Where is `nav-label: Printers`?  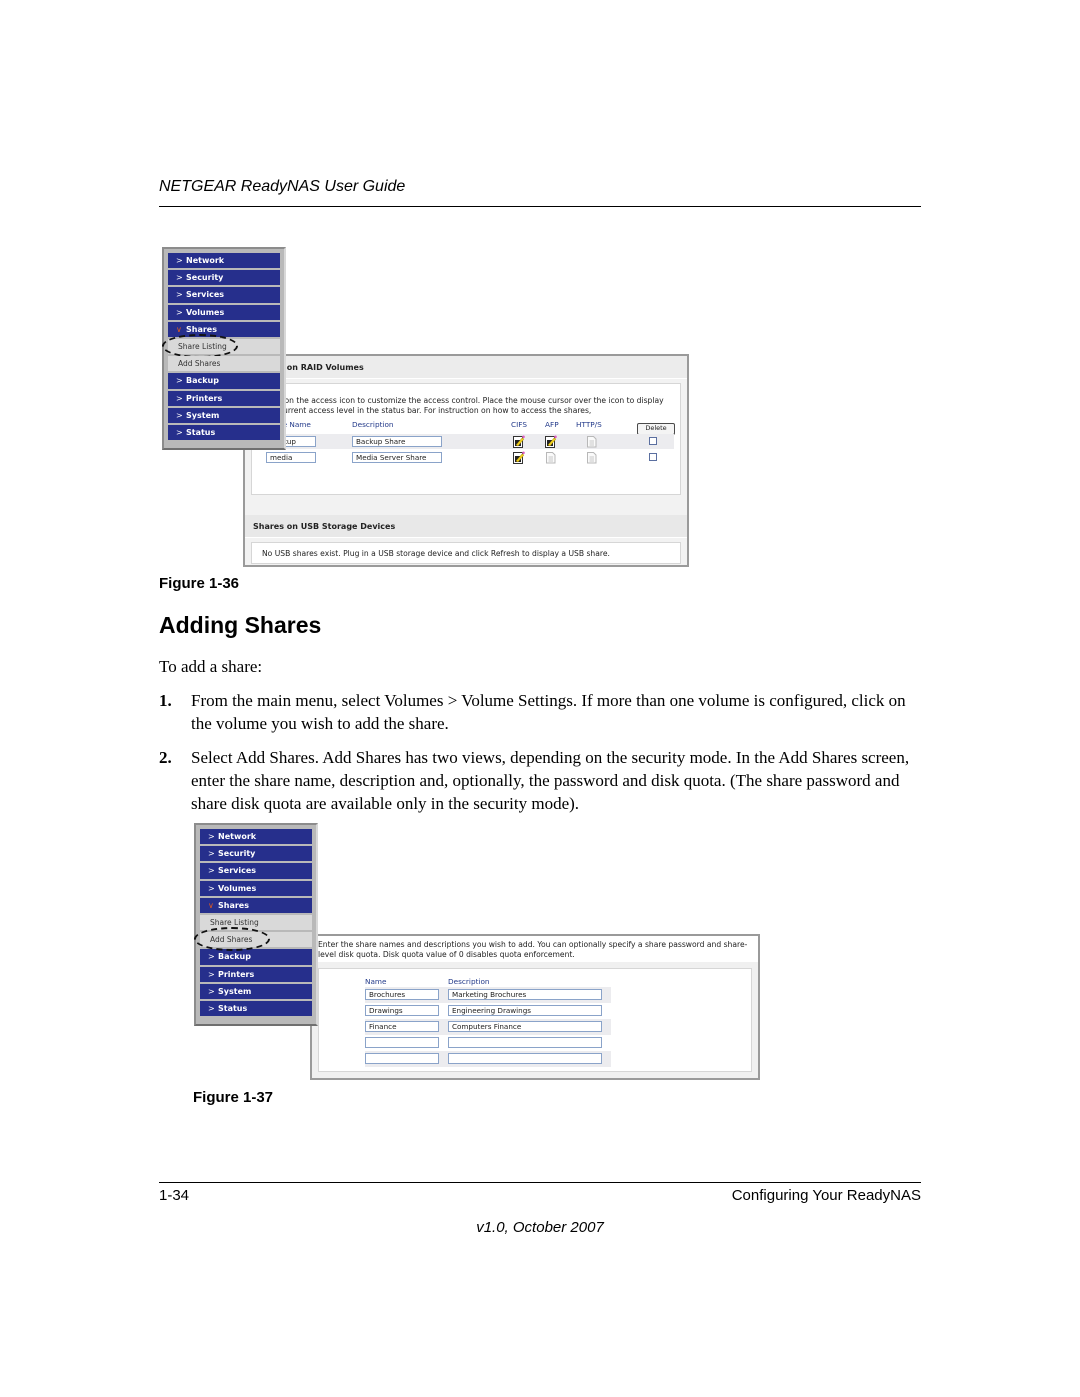
nav-label: Printers is located at coordinates (204, 398).